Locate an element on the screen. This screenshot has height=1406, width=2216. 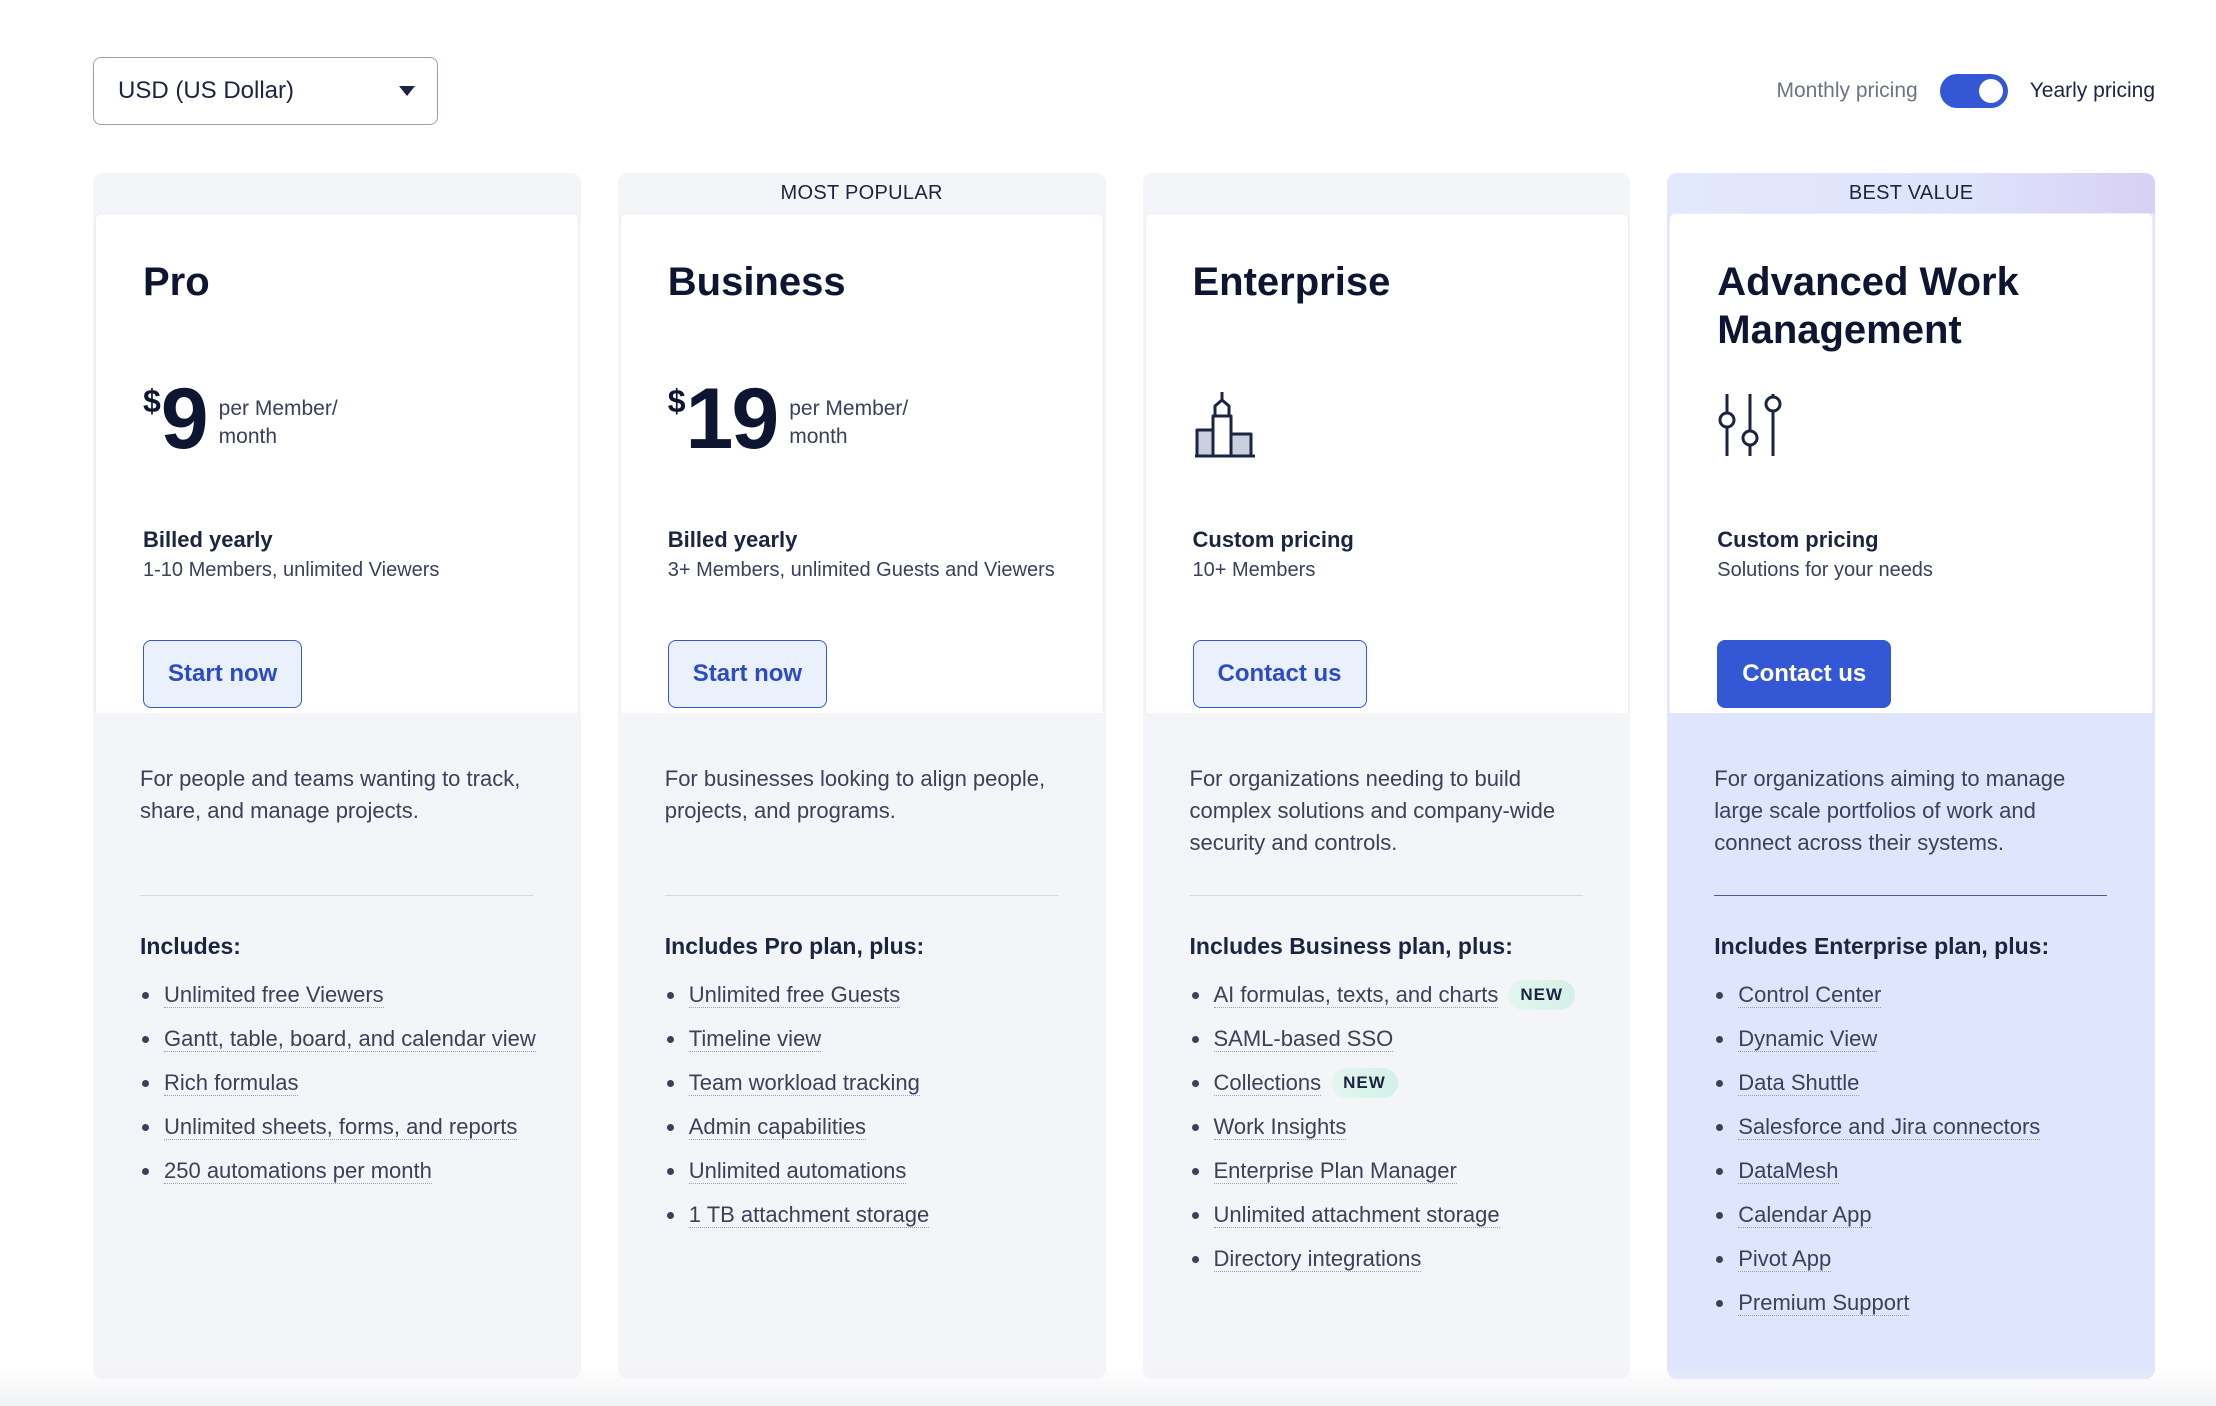
feature-text: Unlimited sheets, forms, and reports is located at coordinates (341, 1127).